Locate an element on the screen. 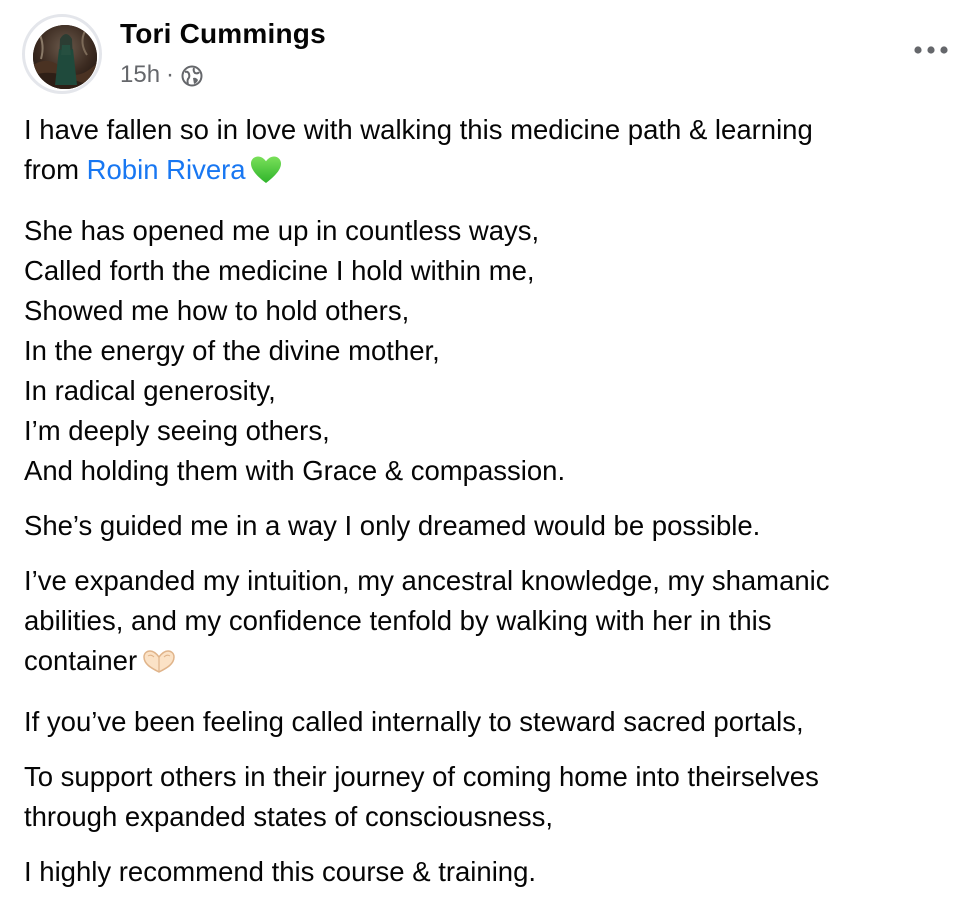 This screenshot has width=968, height=907. avatar is located at coordinates (62, 54).